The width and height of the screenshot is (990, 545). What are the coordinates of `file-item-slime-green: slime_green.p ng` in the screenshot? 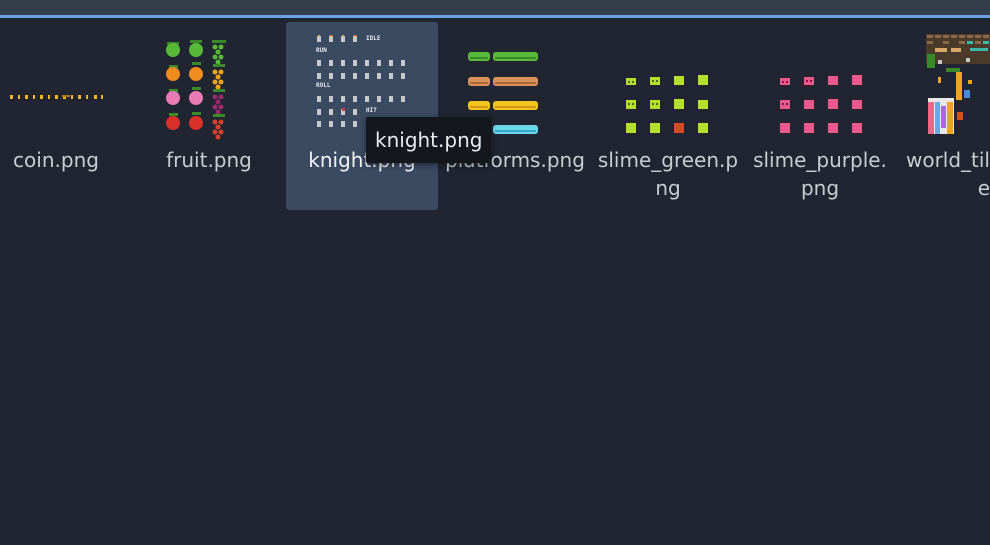 It's located at (668, 116).